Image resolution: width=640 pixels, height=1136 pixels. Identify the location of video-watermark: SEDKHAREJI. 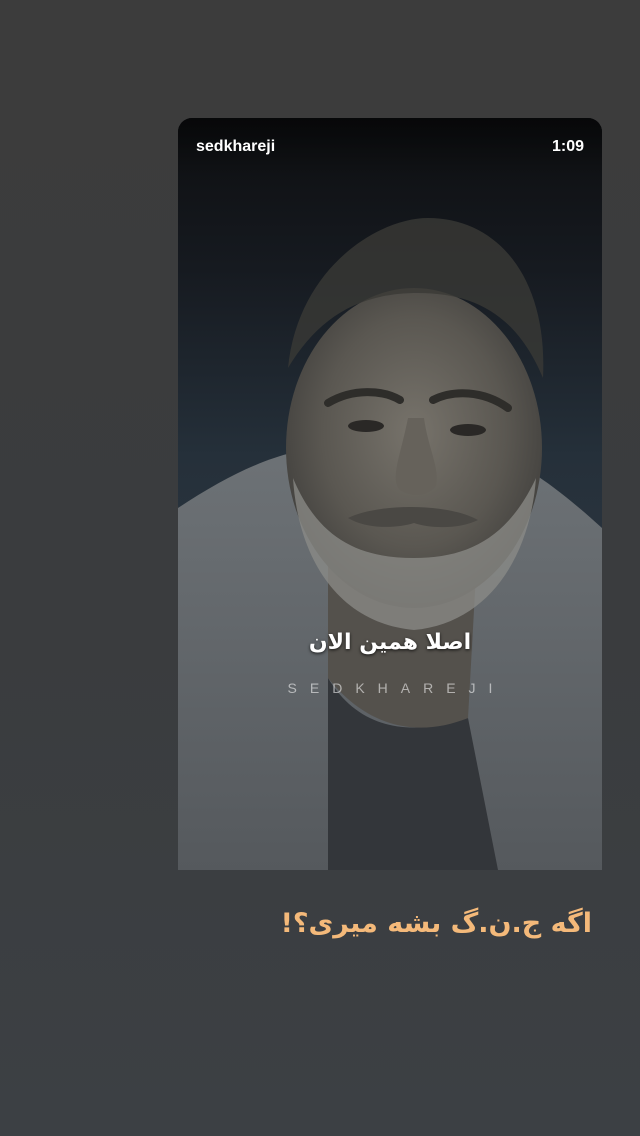
(396, 688).